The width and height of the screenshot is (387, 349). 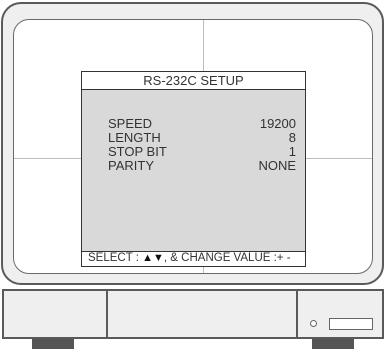 I want to click on base-divider-right, so click(x=297, y=314).